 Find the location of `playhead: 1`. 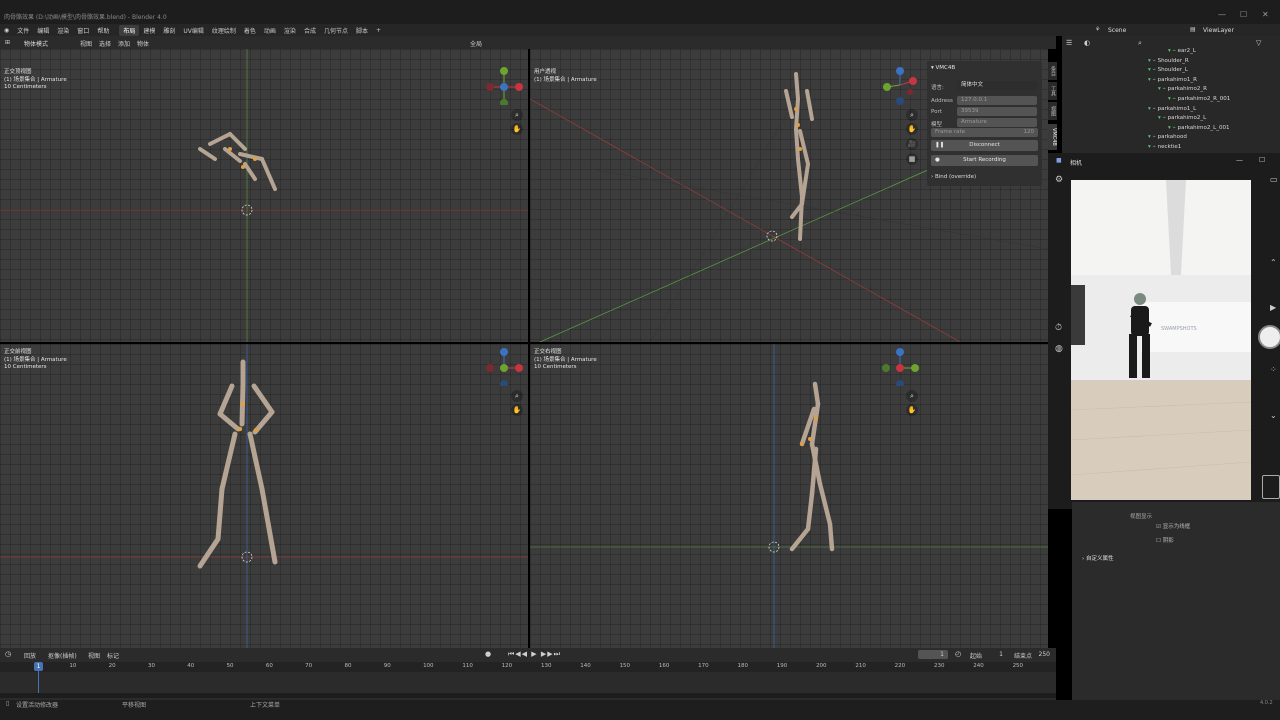

playhead: 1 is located at coordinates (38, 666).